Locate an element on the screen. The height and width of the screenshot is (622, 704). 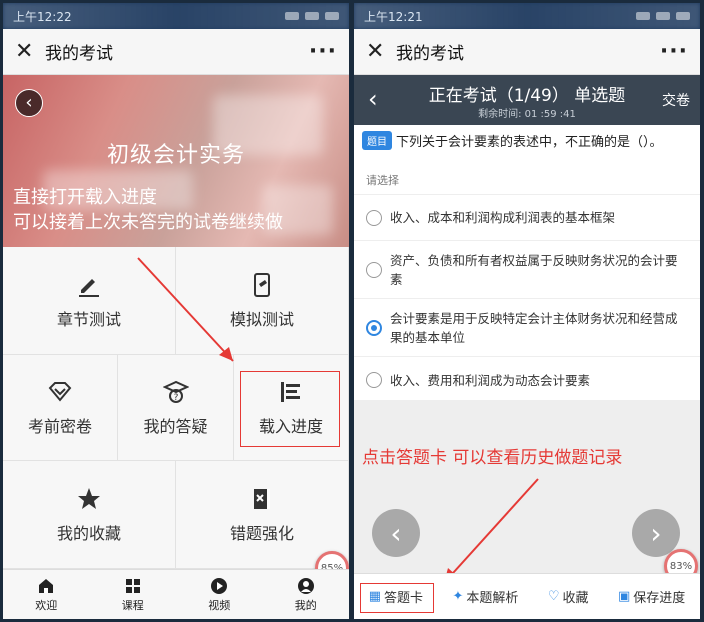
option-d: 收入、费用和利润成为动态会计要素 is located at coordinates (527, 380).